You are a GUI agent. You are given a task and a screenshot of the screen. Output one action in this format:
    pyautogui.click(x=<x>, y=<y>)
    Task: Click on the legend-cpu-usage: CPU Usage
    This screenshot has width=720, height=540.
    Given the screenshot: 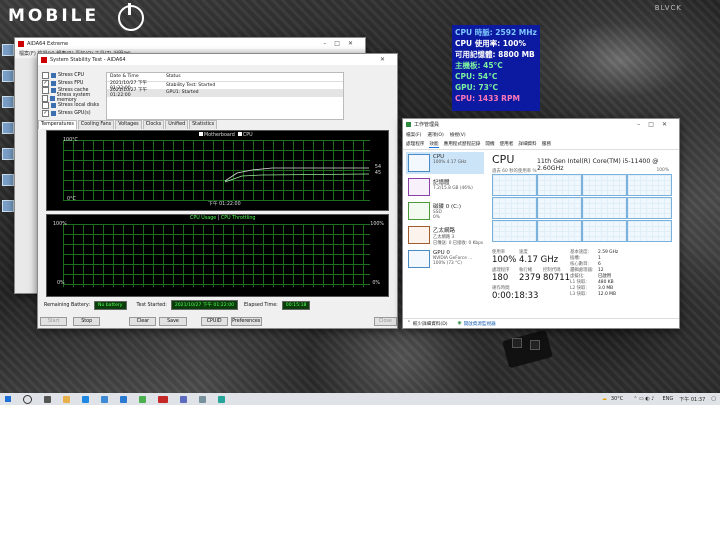 What is the action you would take?
    pyautogui.click(x=203, y=218)
    